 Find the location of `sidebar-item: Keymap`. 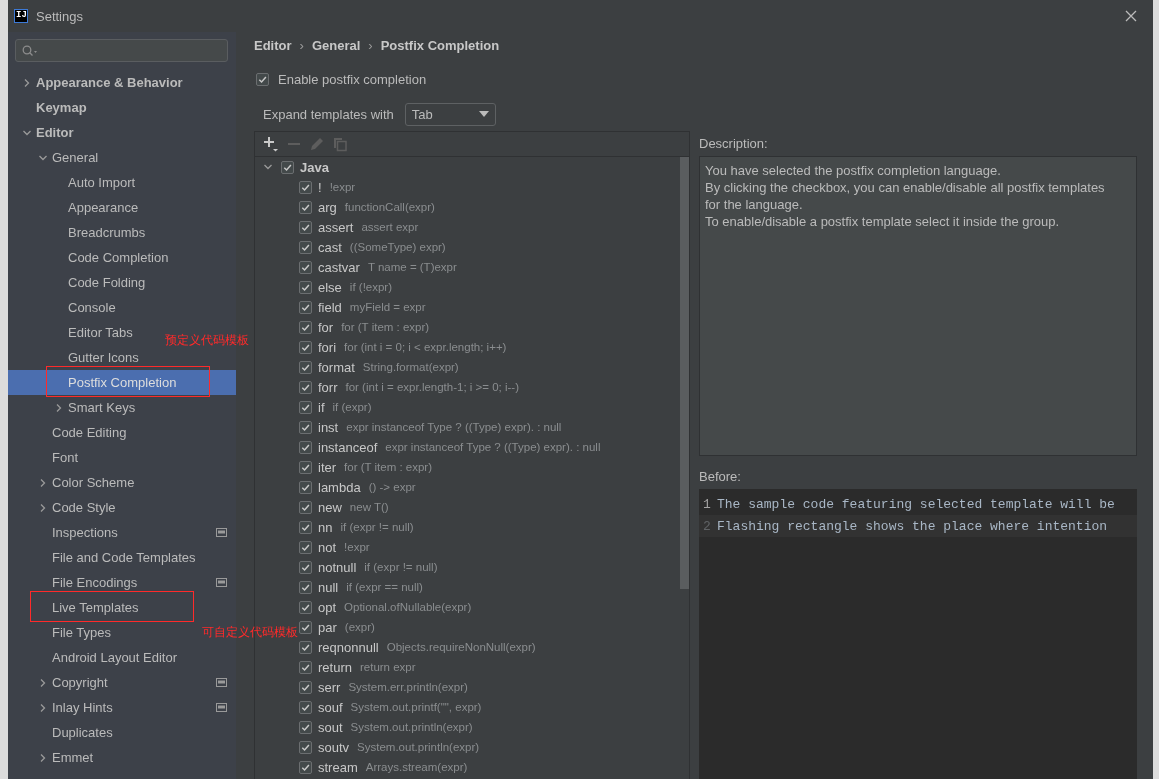

sidebar-item: Keymap is located at coordinates (61, 107).